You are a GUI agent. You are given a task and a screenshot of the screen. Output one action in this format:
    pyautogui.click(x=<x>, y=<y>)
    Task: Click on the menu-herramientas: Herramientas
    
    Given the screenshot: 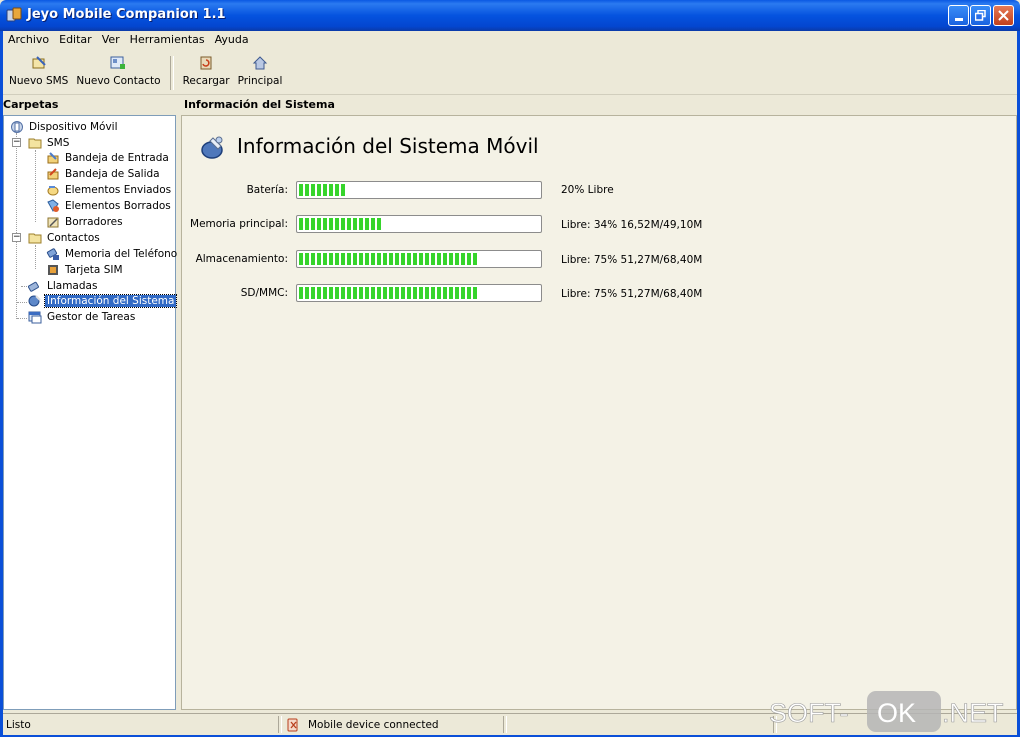 What is the action you would take?
    pyautogui.click(x=167, y=41)
    